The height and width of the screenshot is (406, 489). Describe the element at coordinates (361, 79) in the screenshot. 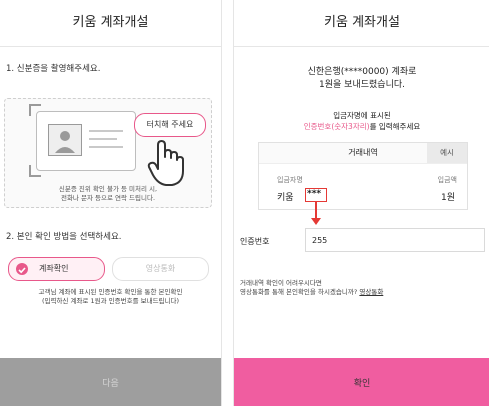

I see `transfer-message: 신한은행(****0000) 계좌로 1원을 보내드렸습니다.` at that location.